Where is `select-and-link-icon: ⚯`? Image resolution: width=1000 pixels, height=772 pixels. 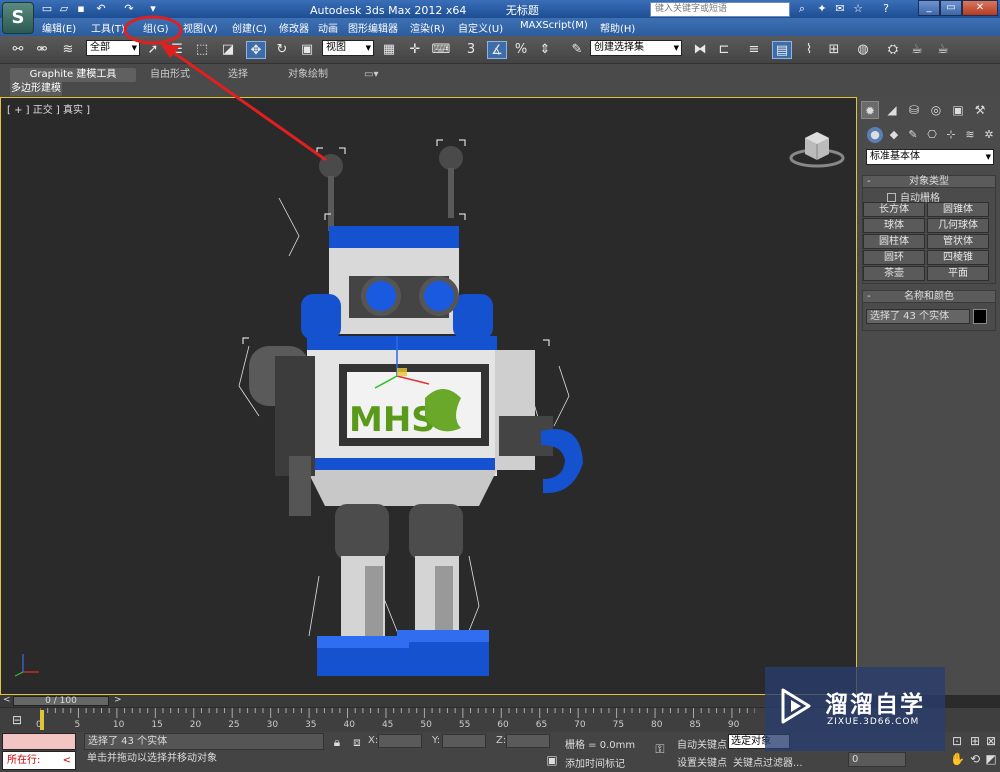
select-and-link-icon: ⚯ is located at coordinates (18, 50).